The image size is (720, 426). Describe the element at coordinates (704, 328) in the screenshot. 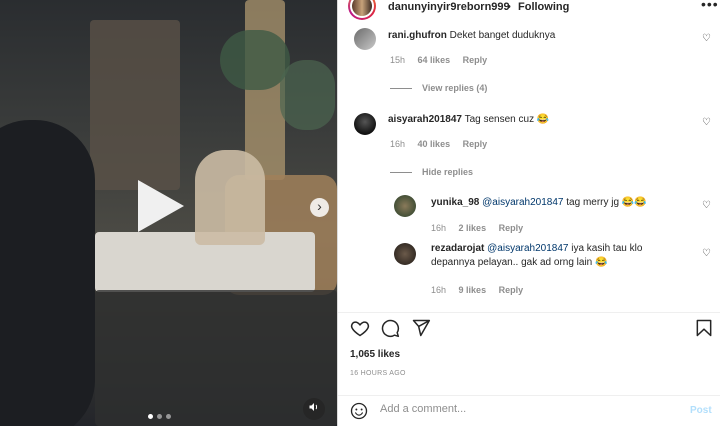

I see `bookmark-icon` at that location.